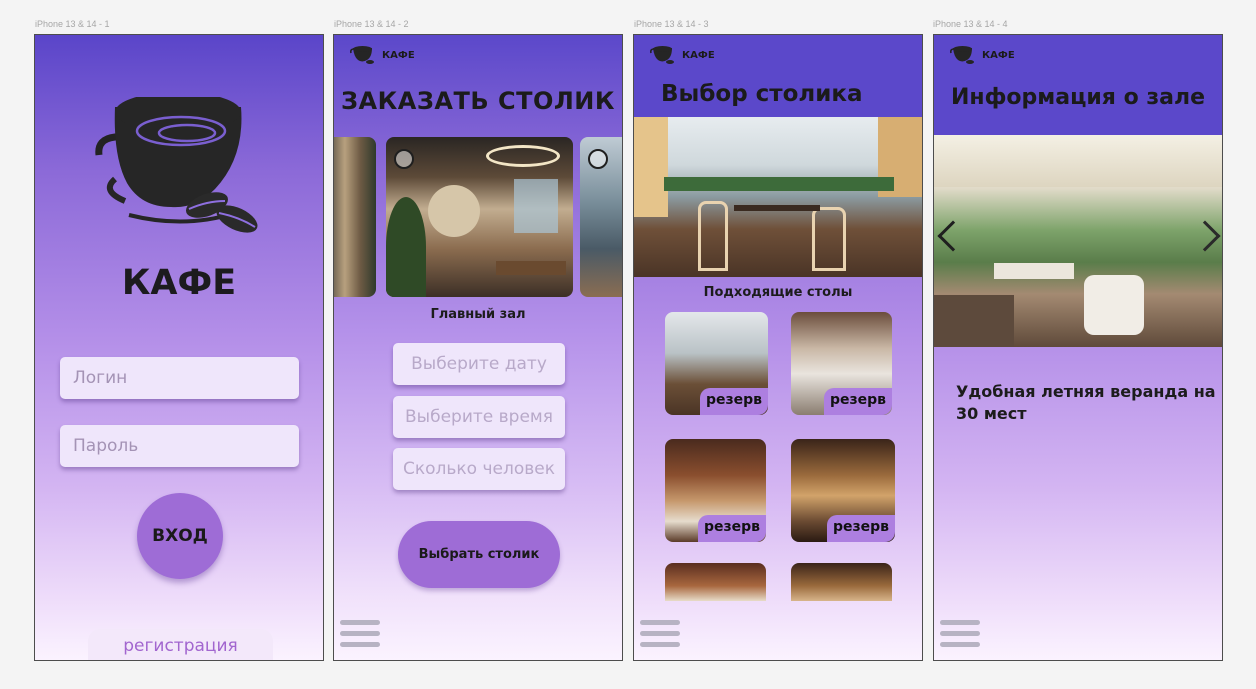 The image size is (1256, 689). I want to click on chair, so click(1114, 305).